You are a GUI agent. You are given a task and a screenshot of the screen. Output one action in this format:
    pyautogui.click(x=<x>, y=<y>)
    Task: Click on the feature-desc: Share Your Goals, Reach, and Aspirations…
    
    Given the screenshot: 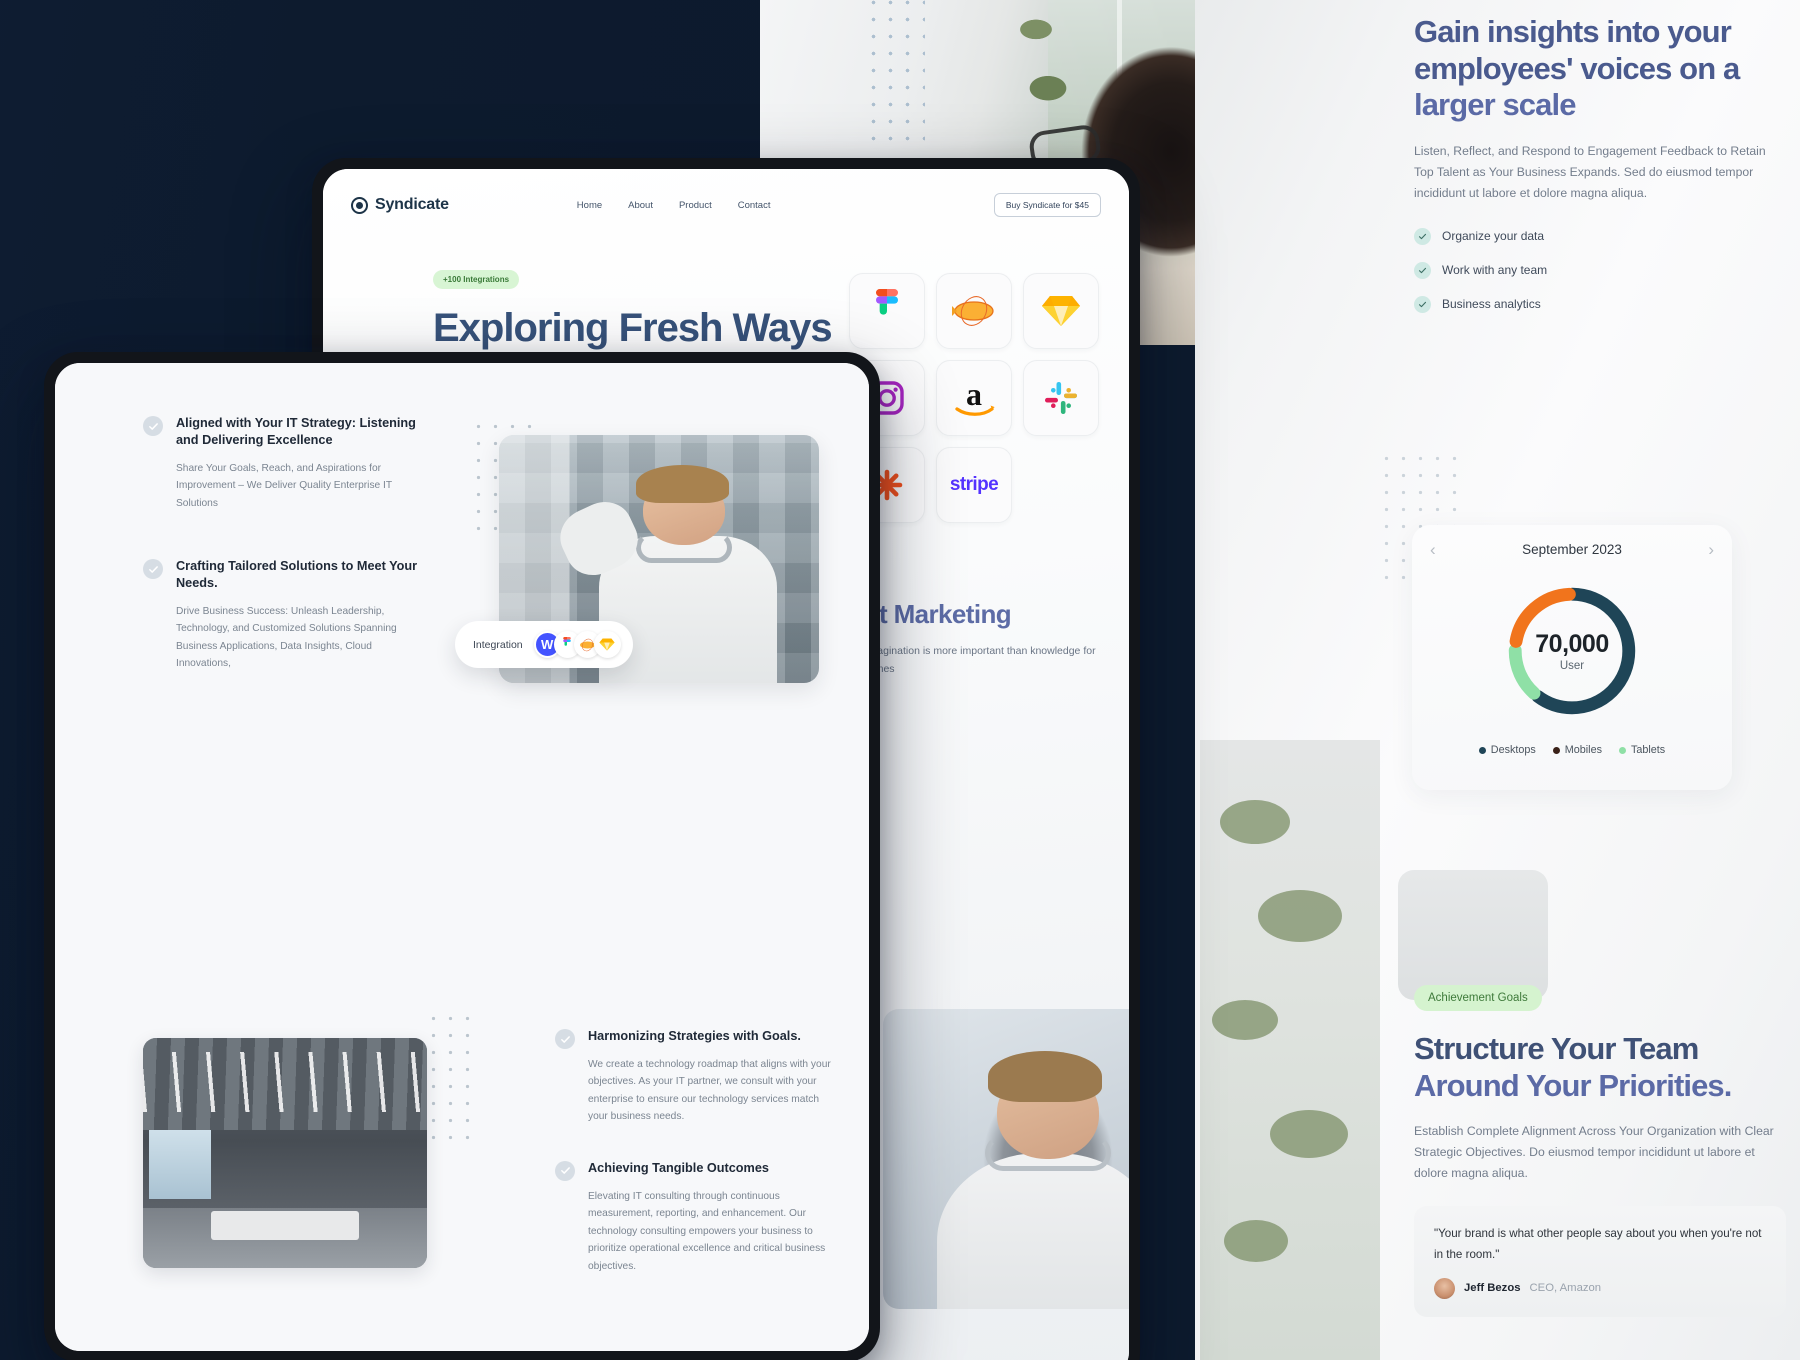 What is the action you would take?
    pyautogui.click(x=284, y=485)
    